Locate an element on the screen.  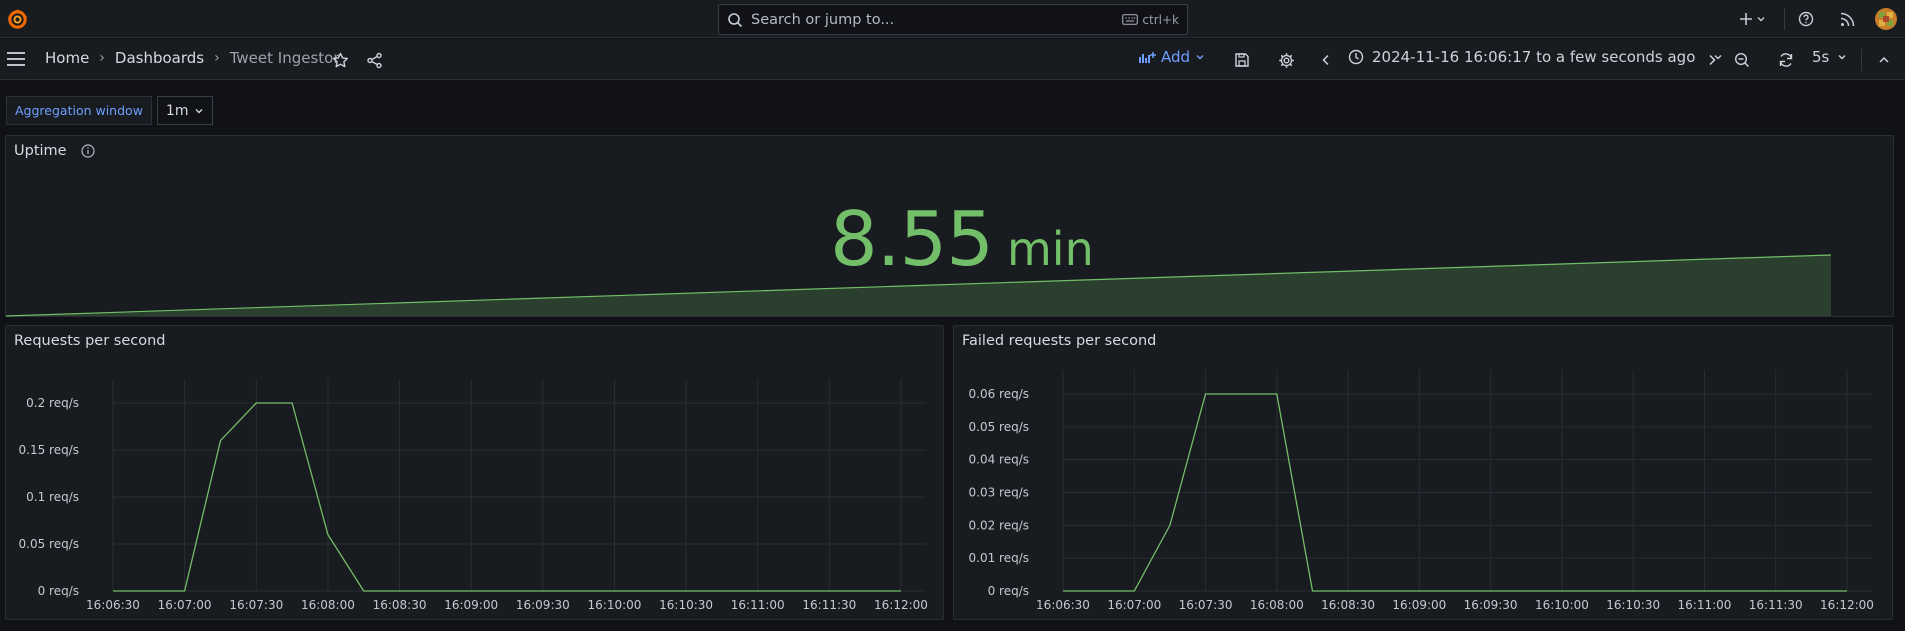
chevron-right-icon is located at coordinates (1712, 60).